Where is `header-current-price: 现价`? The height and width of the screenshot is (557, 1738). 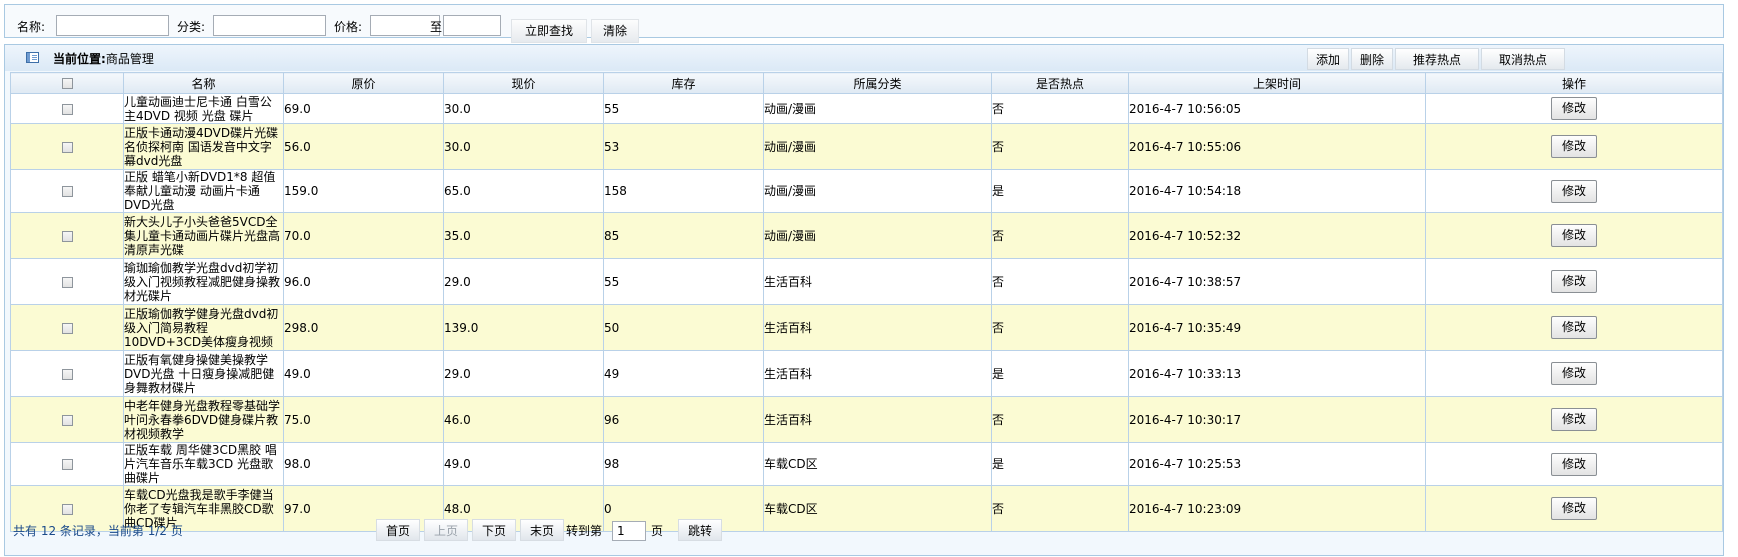 header-current-price: 现价 is located at coordinates (523, 83).